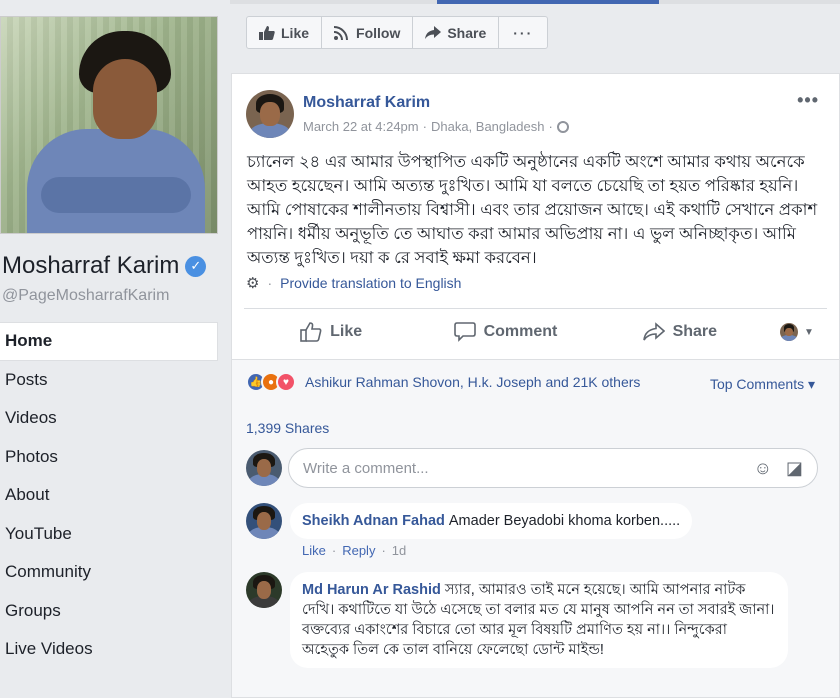  What do you see at coordinates (109, 380) in the screenshot?
I see `nav-item-posts: Posts` at bounding box center [109, 380].